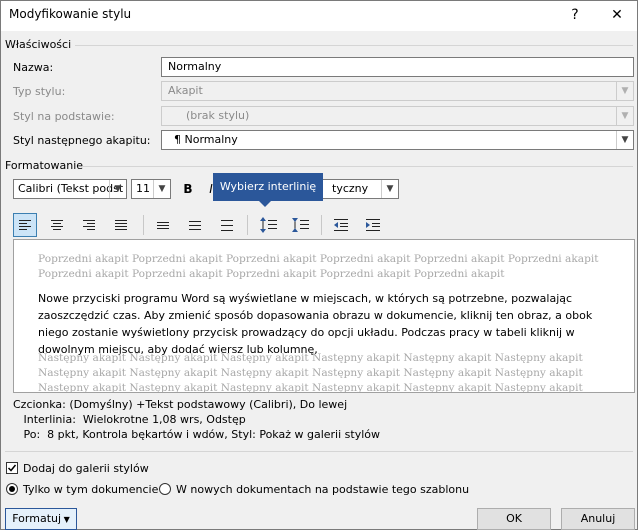 The width and height of the screenshot is (638, 530). I want to click on style-type-label: Typ stylu:, so click(39, 91).